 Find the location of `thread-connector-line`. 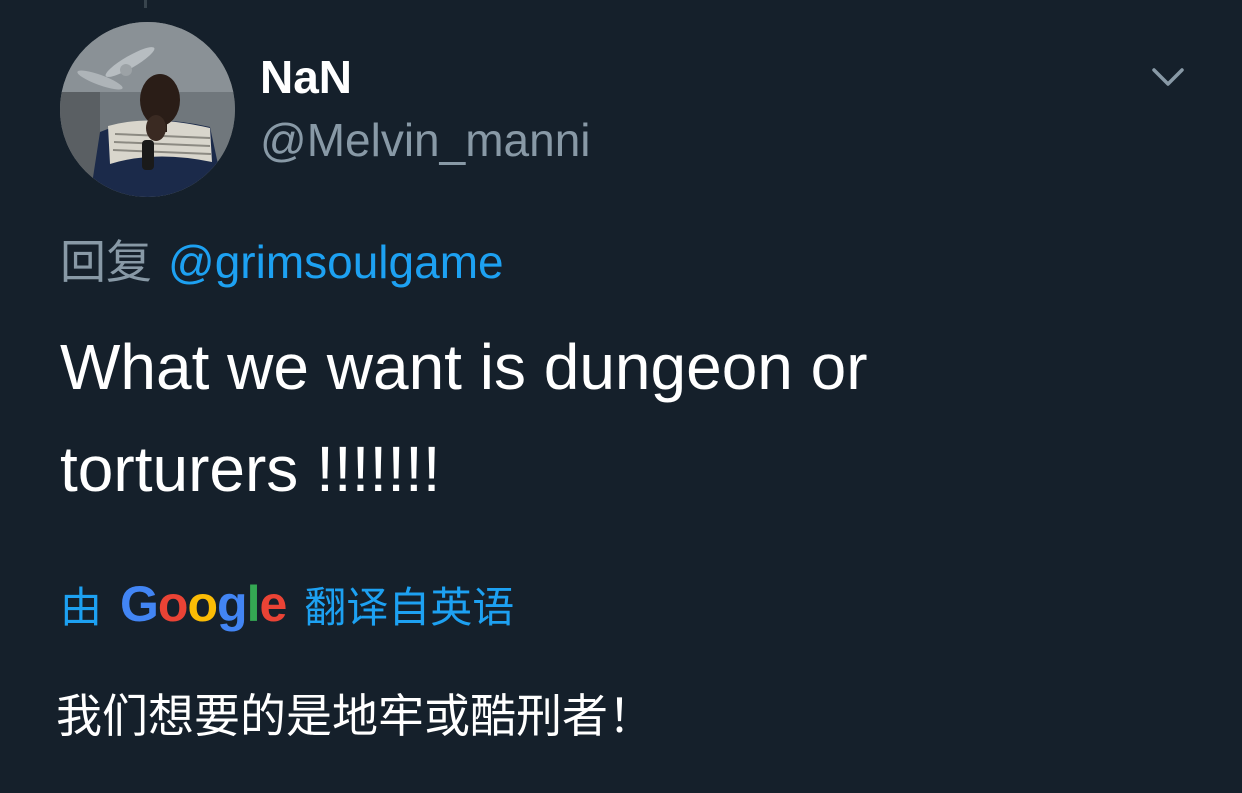

thread-connector-line is located at coordinates (145, 4).